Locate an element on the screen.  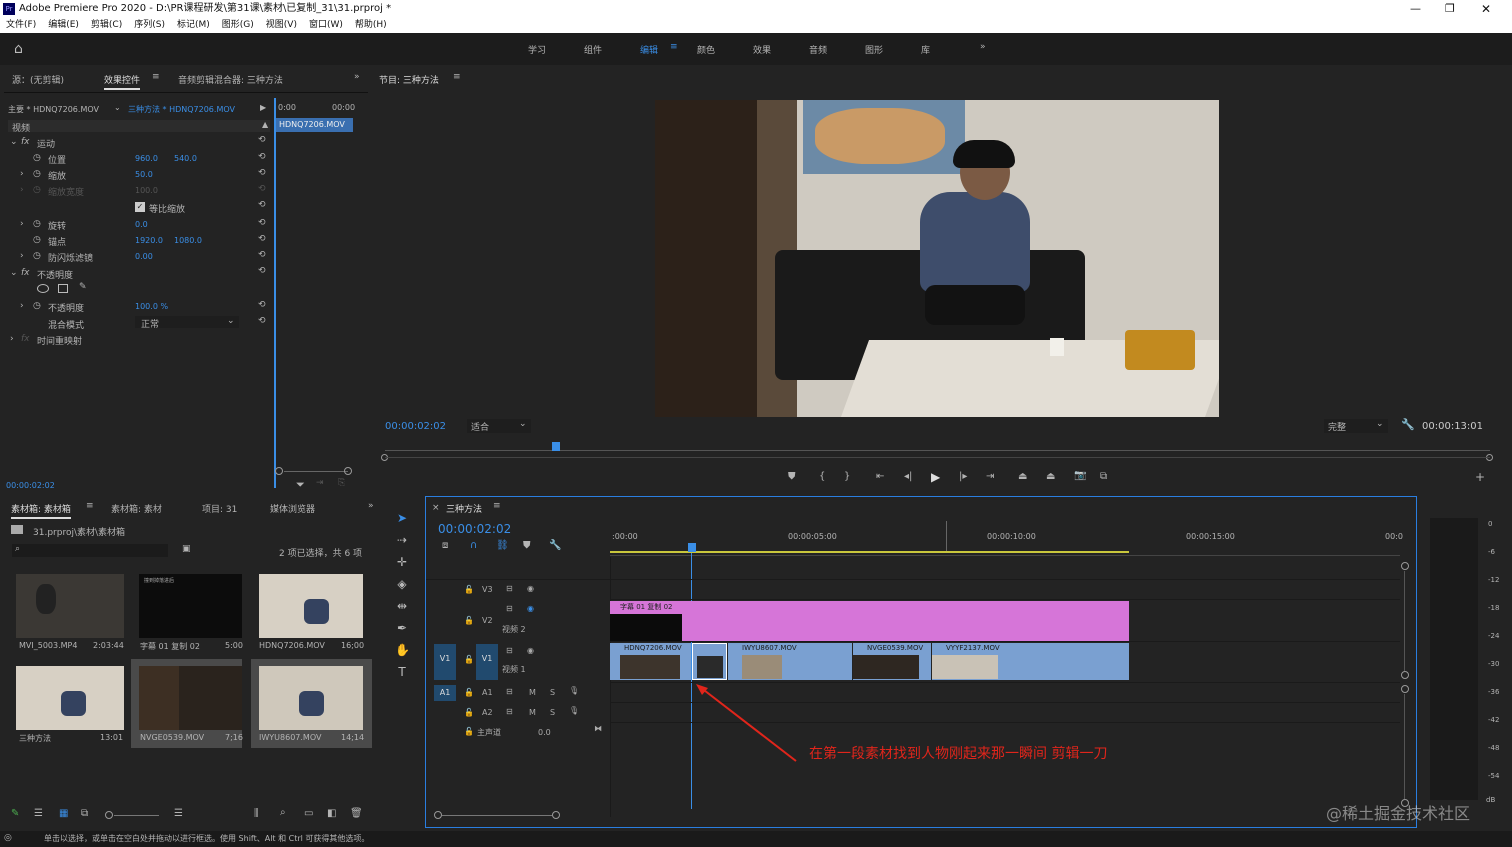
thumbnail-title: 撞到掉落进后 is located at coordinates (190, 606).